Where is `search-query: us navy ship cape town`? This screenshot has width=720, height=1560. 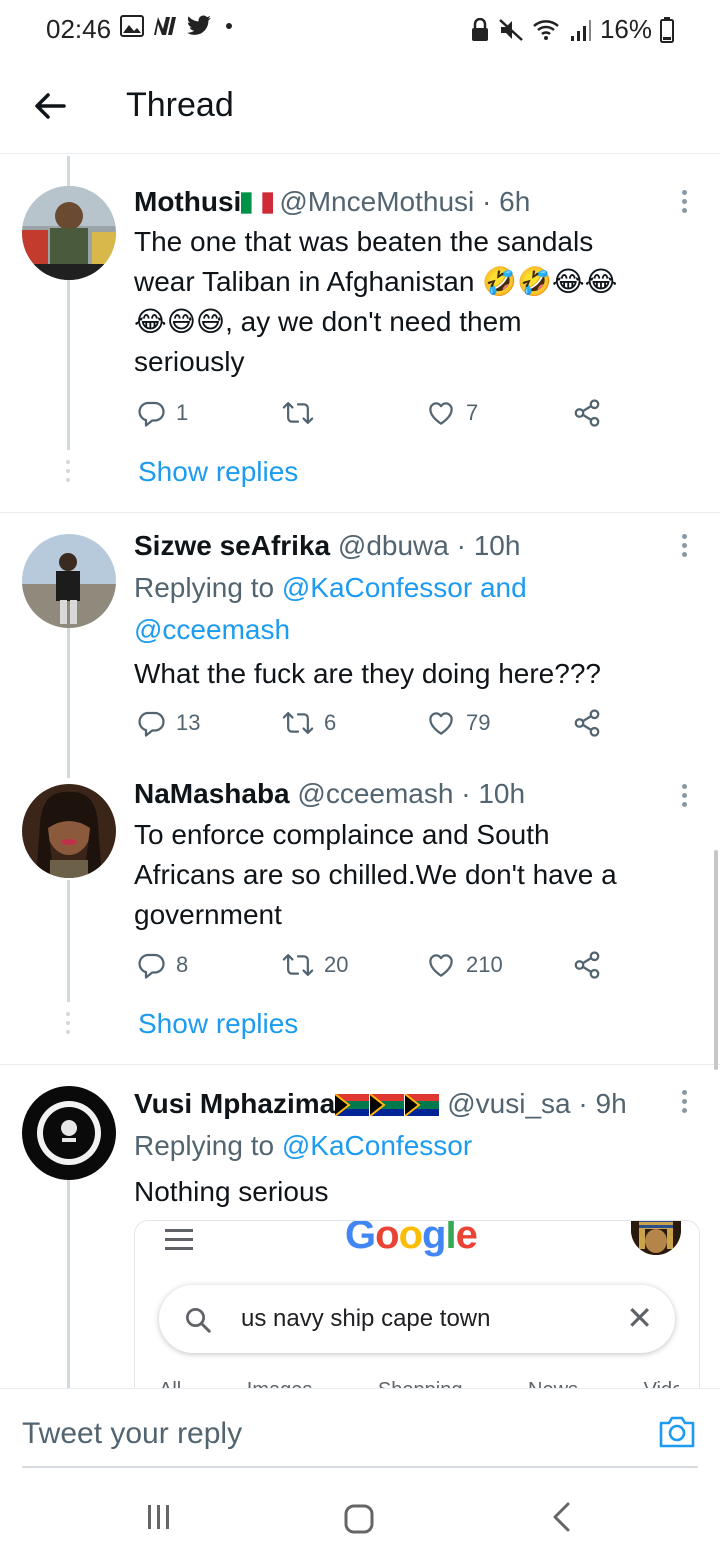 search-query: us navy ship cape town is located at coordinates (366, 1318).